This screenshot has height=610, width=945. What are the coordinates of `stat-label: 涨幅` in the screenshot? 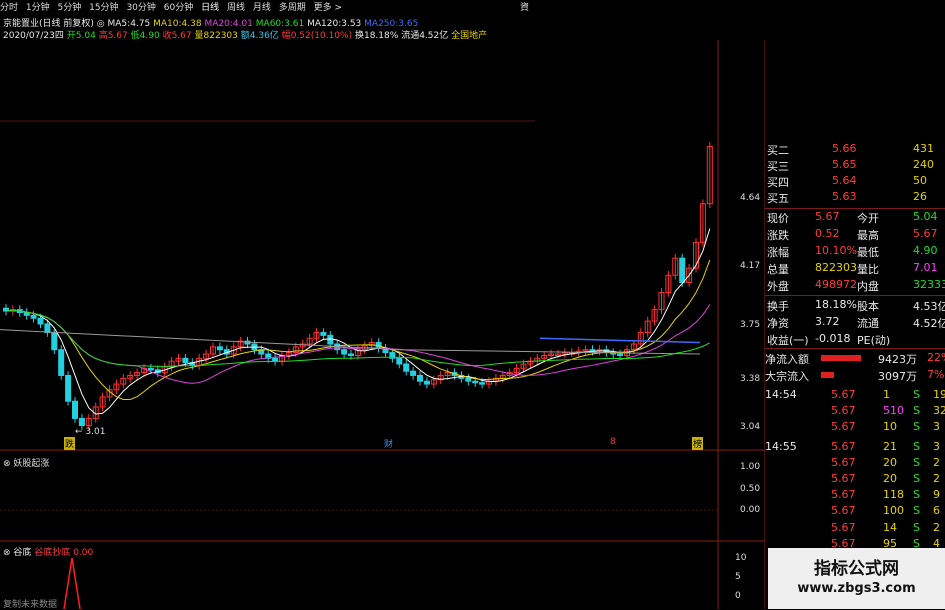 It's located at (778, 252).